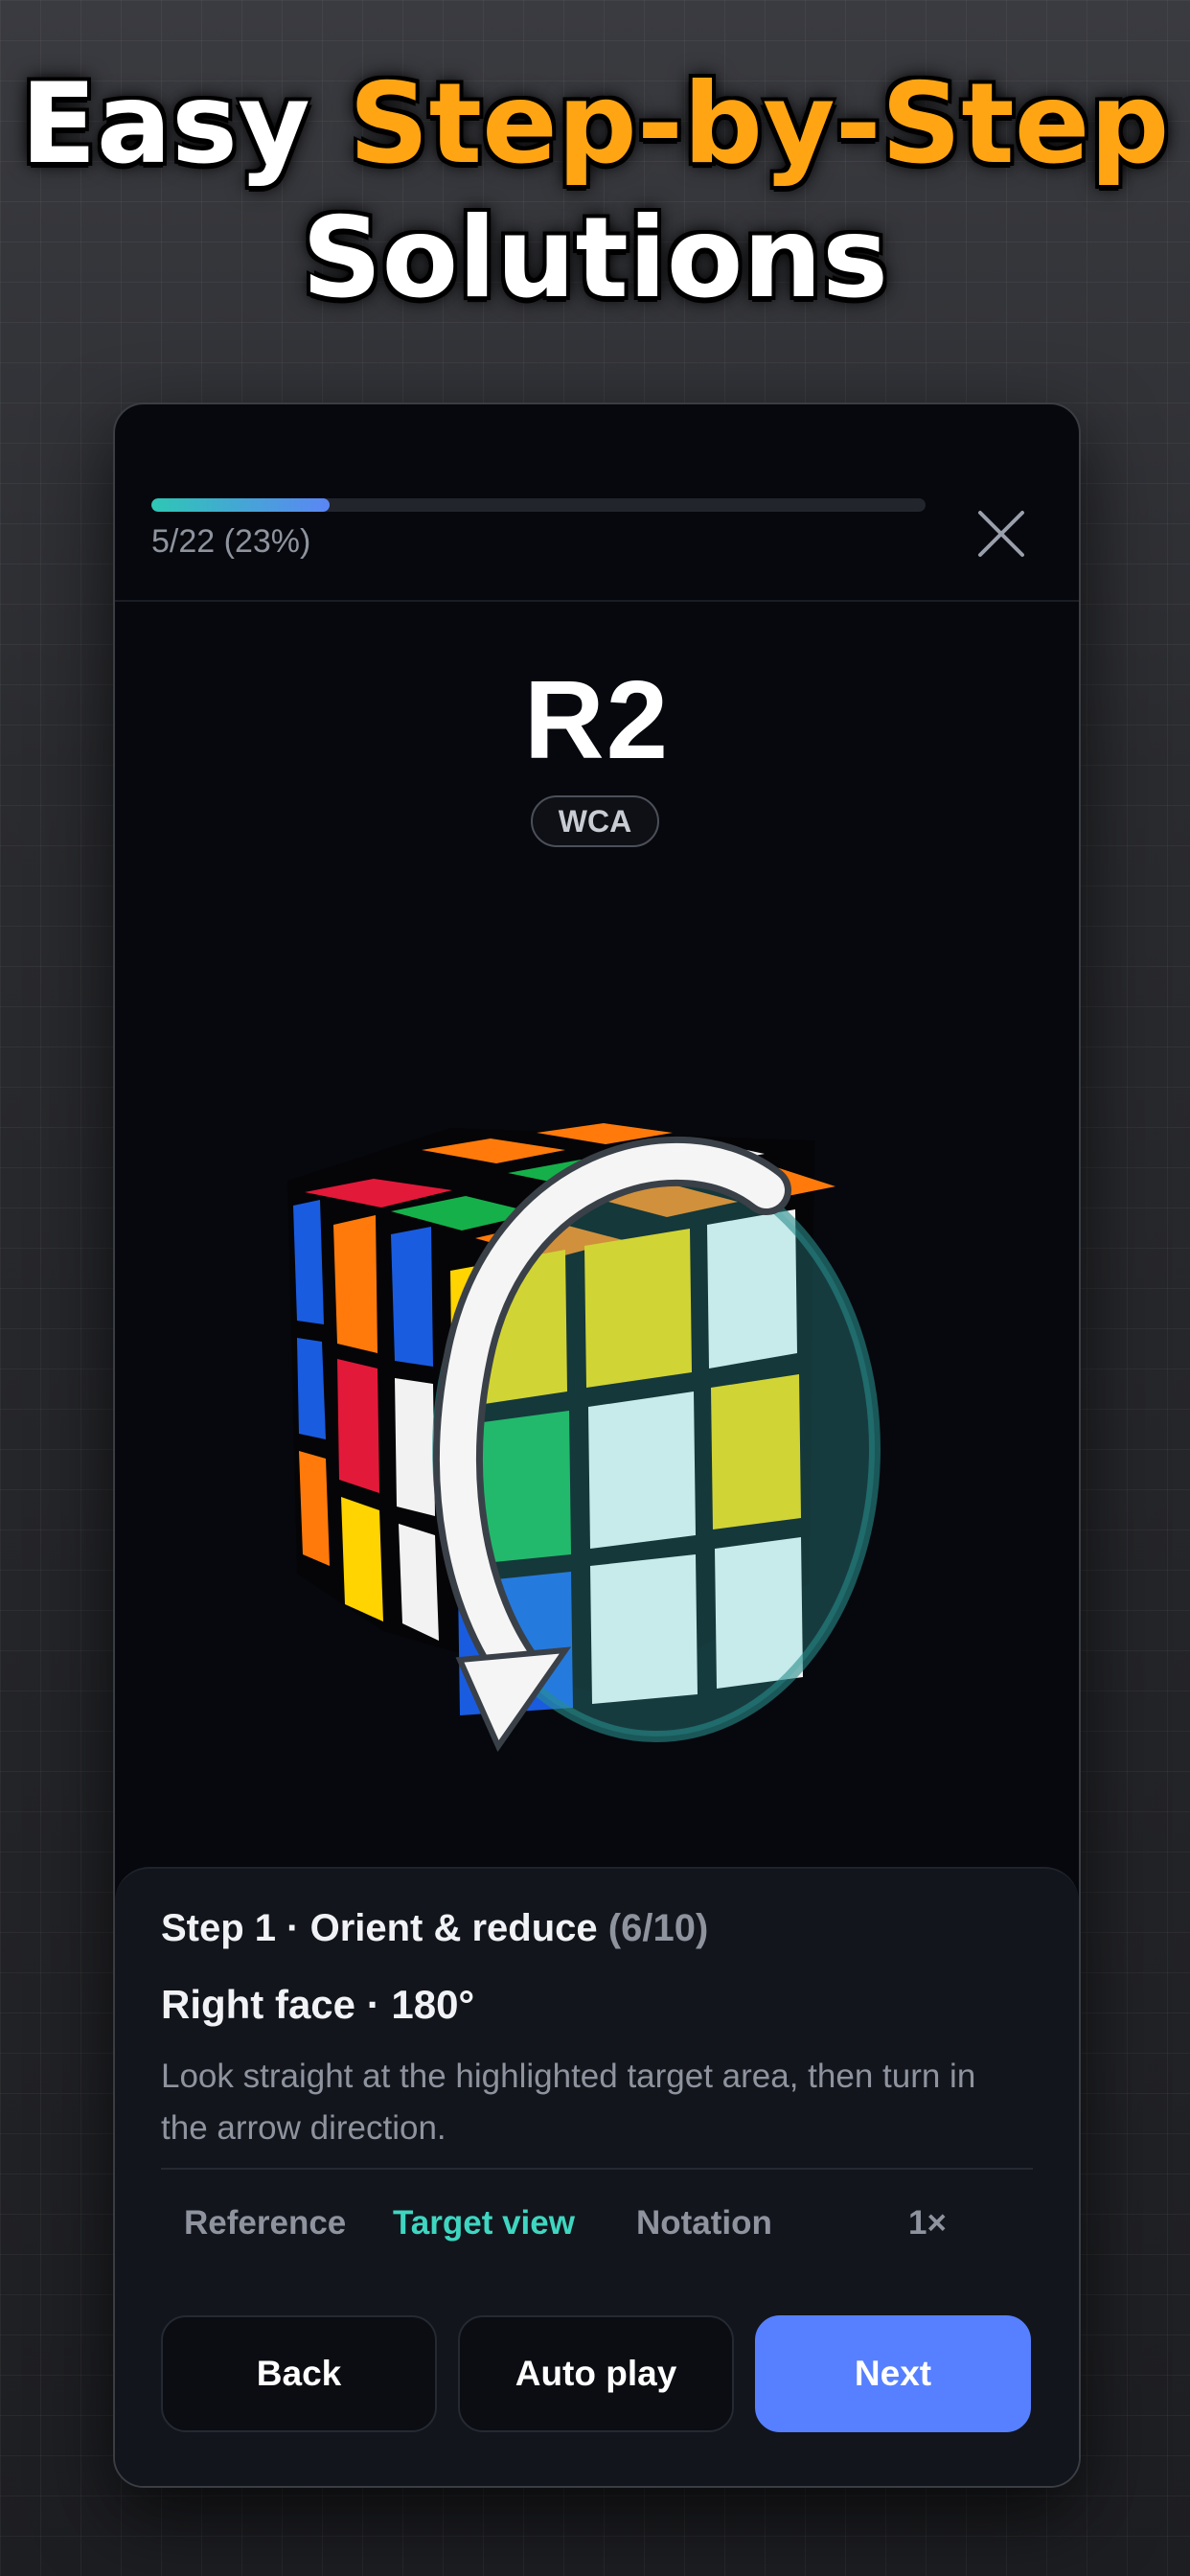 This screenshot has width=1190, height=2576. What do you see at coordinates (597, 2169) in the screenshot?
I see `panel-divider` at bounding box center [597, 2169].